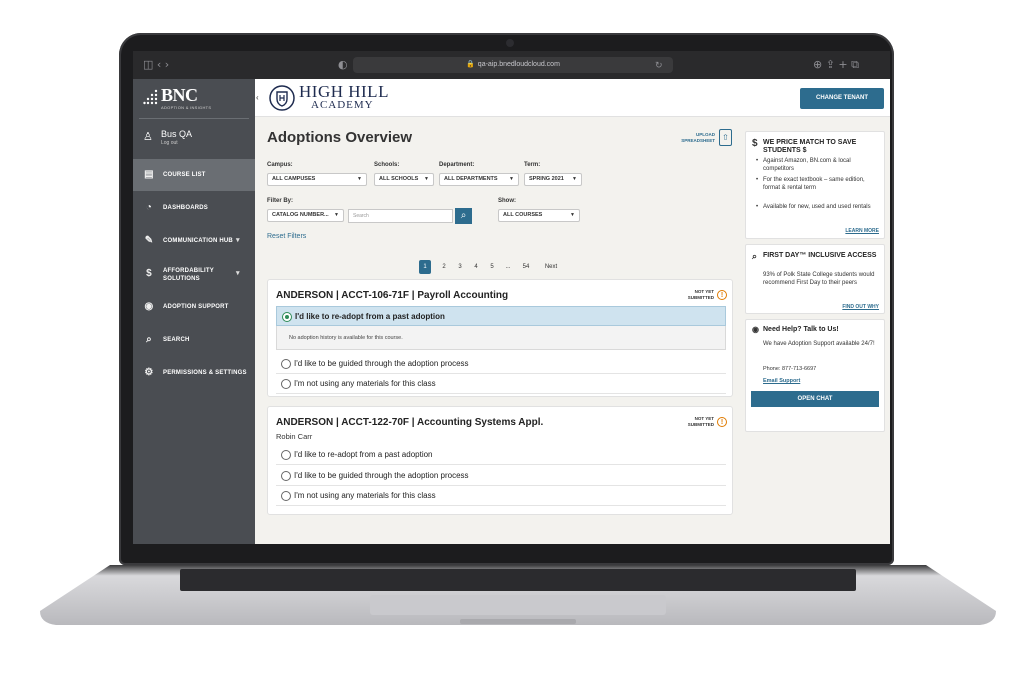 The image size is (1024, 684). What do you see at coordinates (344, 91) in the screenshot?
I see `school-name: HIGH HILL` at bounding box center [344, 91].